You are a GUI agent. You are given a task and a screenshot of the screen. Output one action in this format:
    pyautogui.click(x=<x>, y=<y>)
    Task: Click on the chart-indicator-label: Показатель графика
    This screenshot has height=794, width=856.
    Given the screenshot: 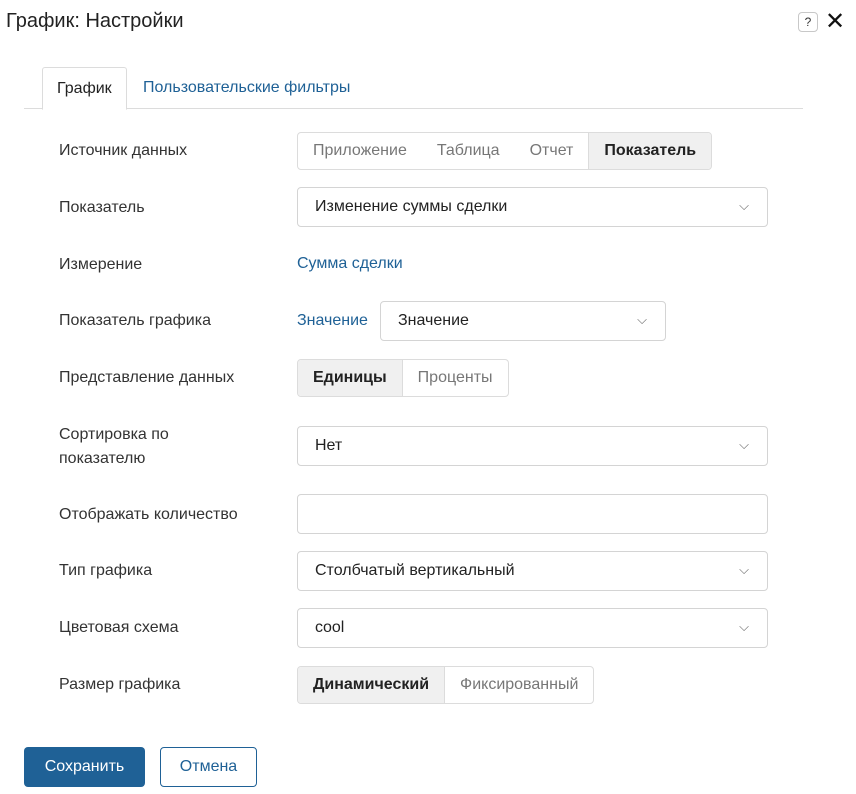 What is the action you would take?
    pyautogui.click(x=135, y=320)
    